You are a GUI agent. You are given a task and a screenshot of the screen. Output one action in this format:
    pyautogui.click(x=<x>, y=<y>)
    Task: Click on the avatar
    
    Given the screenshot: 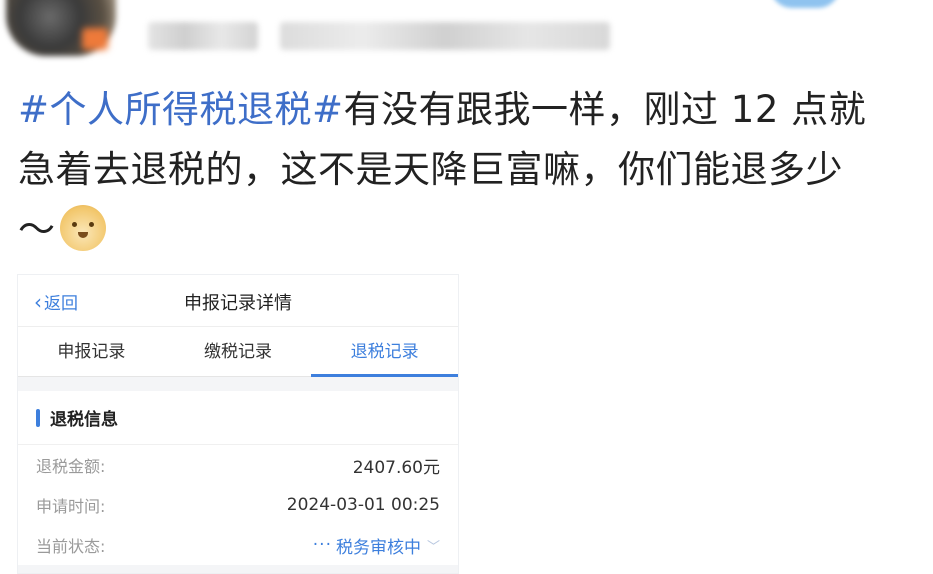 What is the action you would take?
    pyautogui.click(x=61, y=28)
    